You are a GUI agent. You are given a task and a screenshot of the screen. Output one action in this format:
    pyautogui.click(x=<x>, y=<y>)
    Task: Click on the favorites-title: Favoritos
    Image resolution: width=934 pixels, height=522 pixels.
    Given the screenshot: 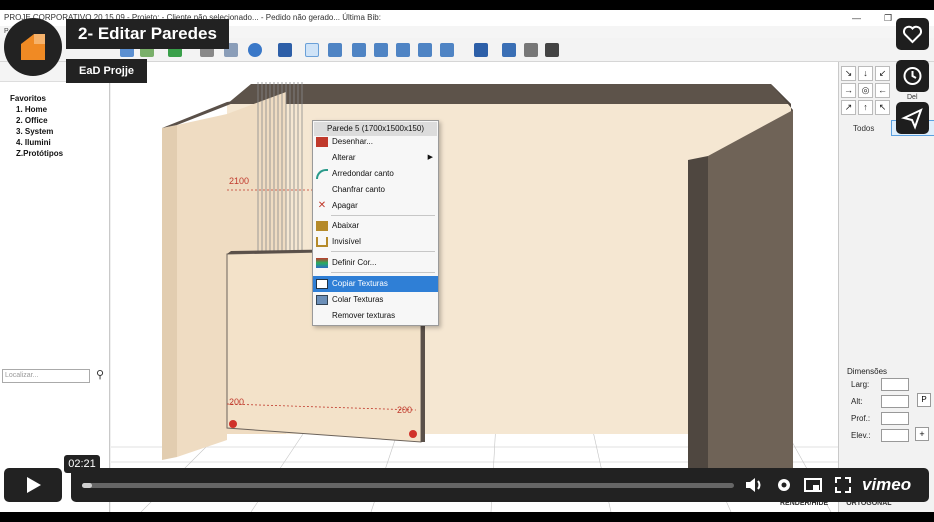 What is the action you would take?
    pyautogui.click(x=36, y=98)
    